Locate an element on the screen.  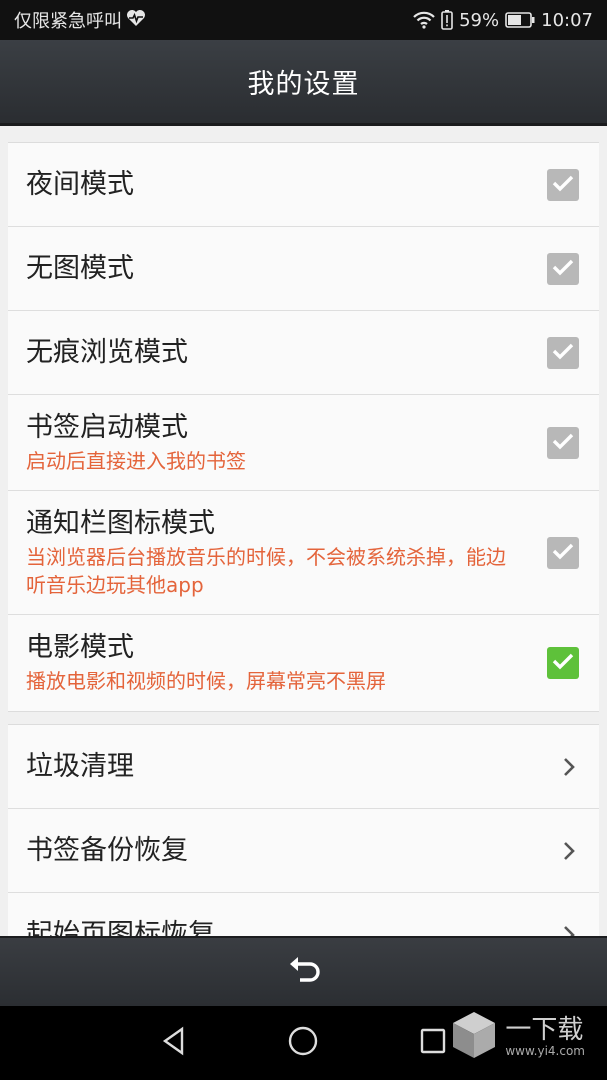
watermark-brand: 一下载 is located at coordinates (544, 1030).